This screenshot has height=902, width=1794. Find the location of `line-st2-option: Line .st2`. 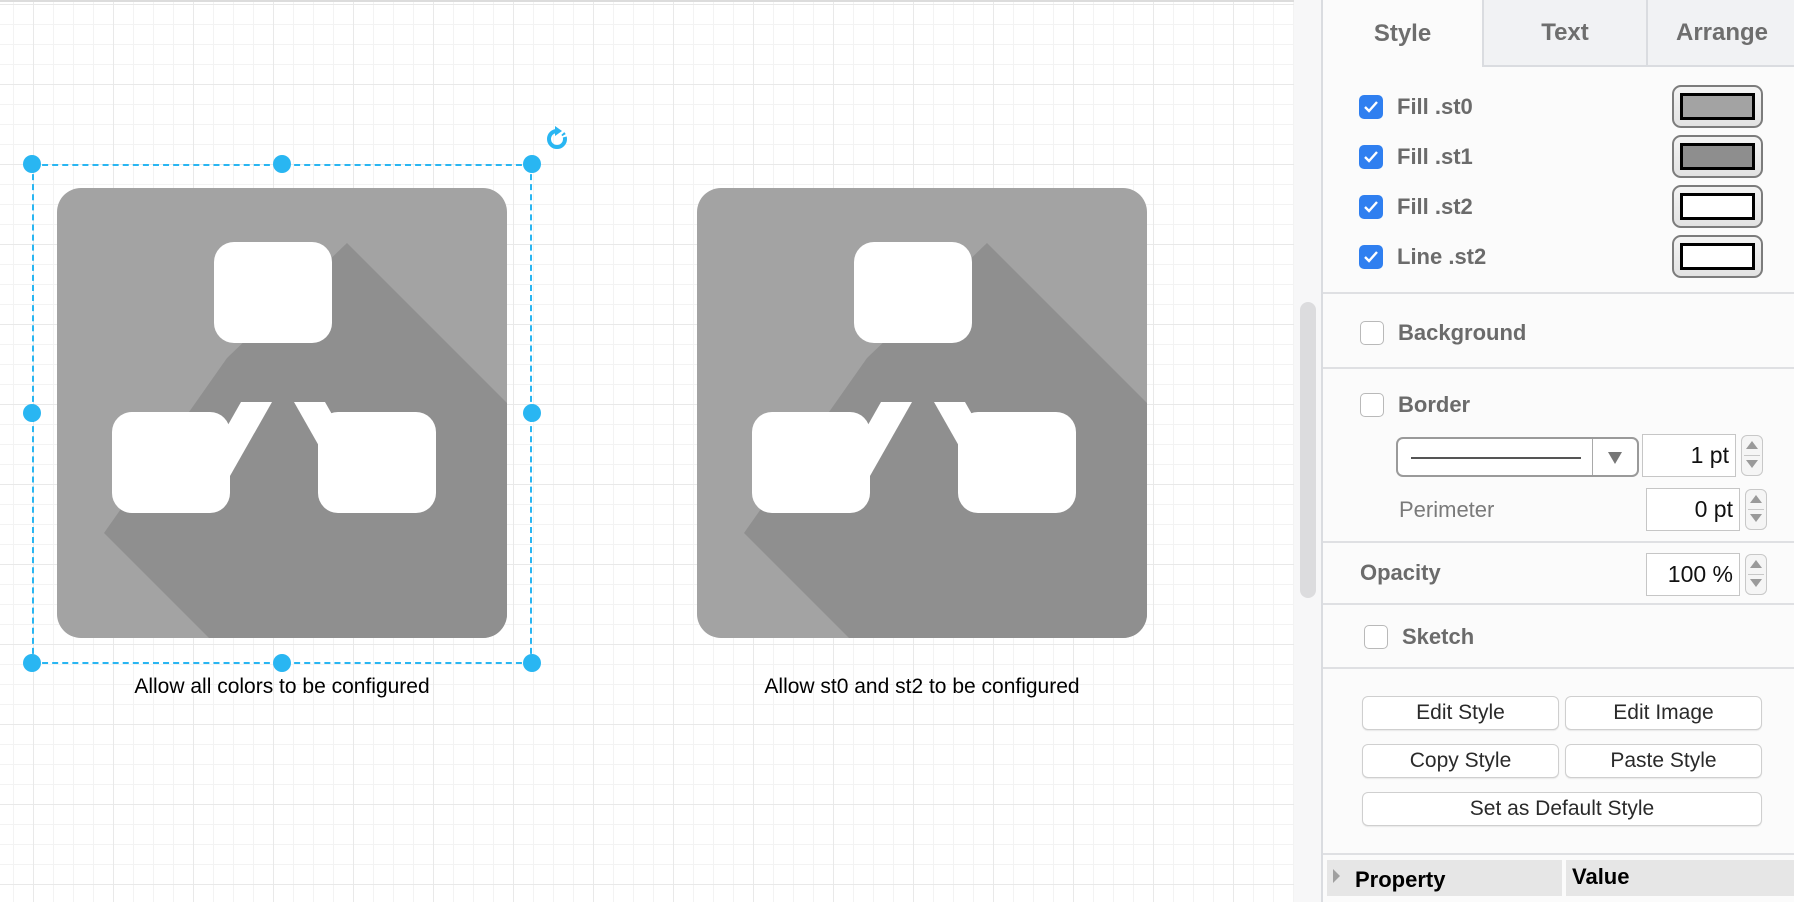

line-st2-option: Line .st2 is located at coordinates (1422, 257).